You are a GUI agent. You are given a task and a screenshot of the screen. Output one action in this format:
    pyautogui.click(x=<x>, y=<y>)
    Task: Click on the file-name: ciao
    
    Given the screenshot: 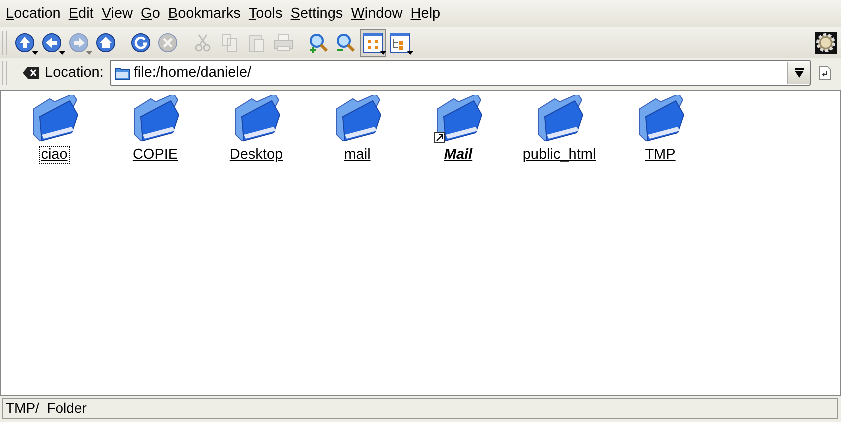 What is the action you would take?
    pyautogui.click(x=54, y=155)
    